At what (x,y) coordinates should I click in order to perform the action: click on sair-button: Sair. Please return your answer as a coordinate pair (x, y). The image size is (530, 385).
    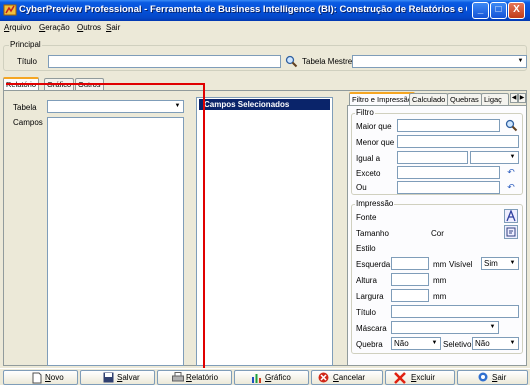
    Looking at the image, I should click on (492, 377).